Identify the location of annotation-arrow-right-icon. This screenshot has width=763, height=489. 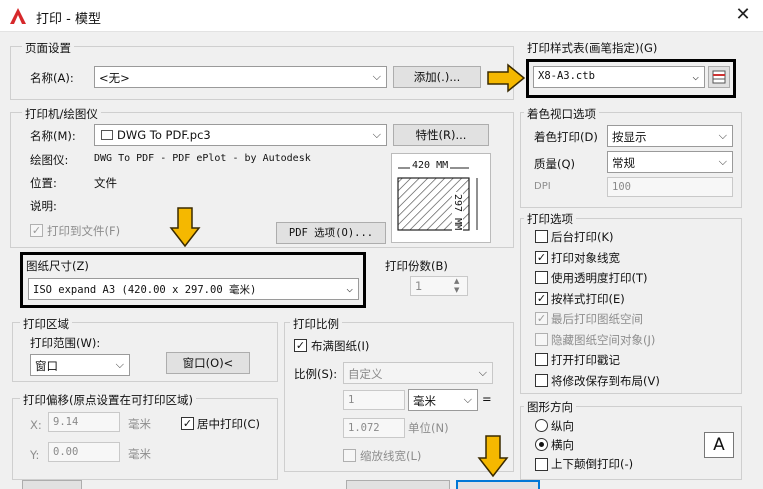
(506, 78).